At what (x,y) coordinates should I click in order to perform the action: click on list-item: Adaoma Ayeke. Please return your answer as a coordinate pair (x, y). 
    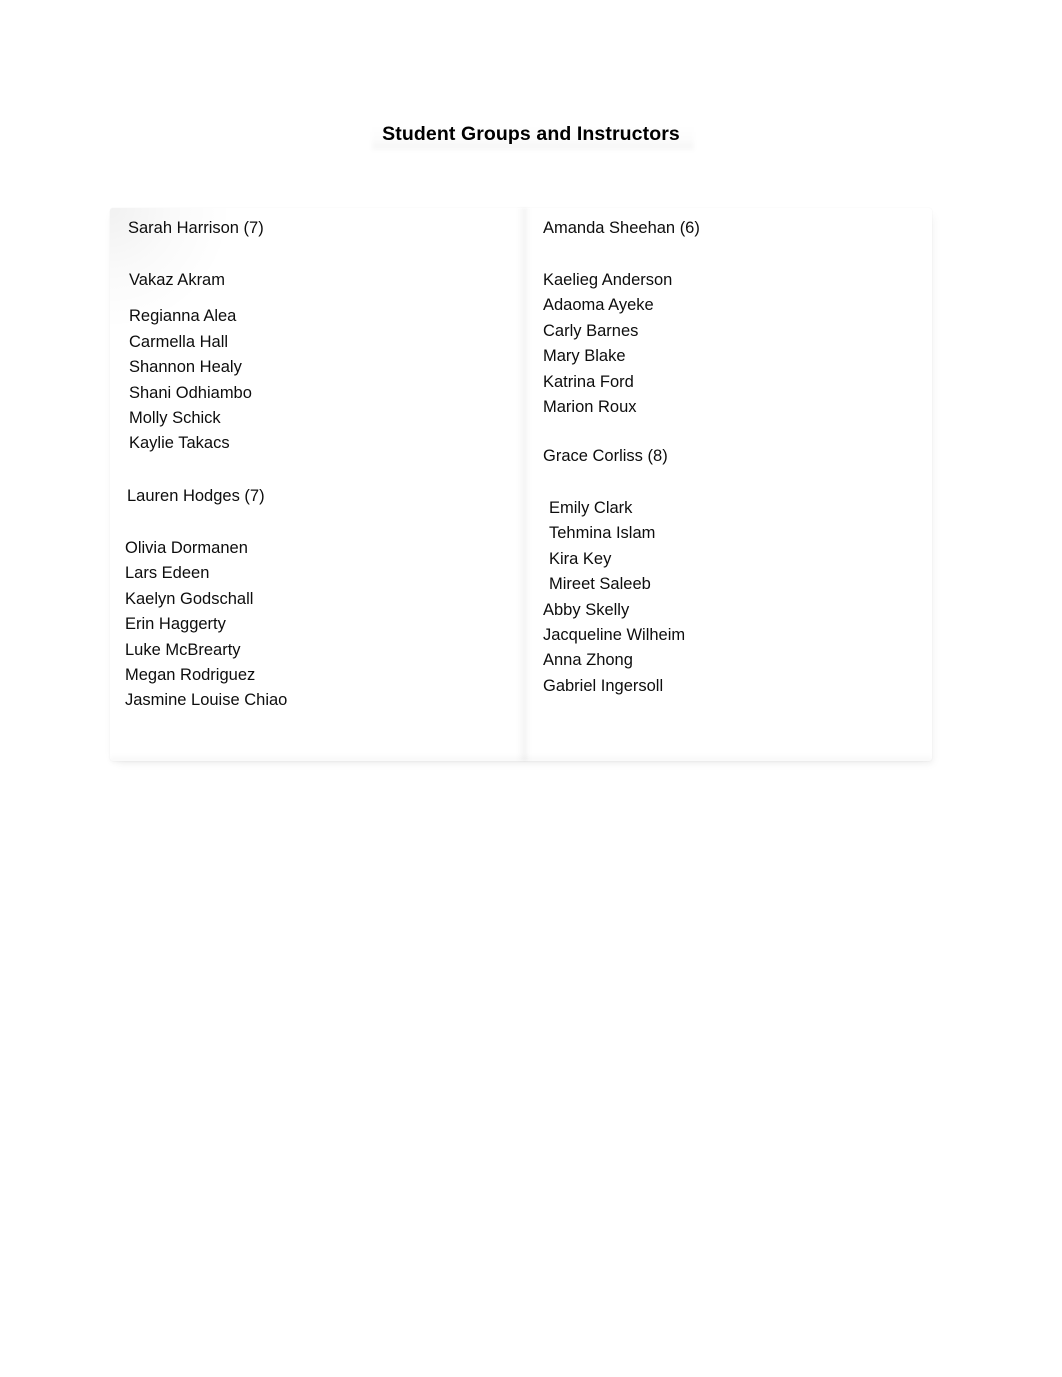
    Looking at the image, I should click on (598, 305).